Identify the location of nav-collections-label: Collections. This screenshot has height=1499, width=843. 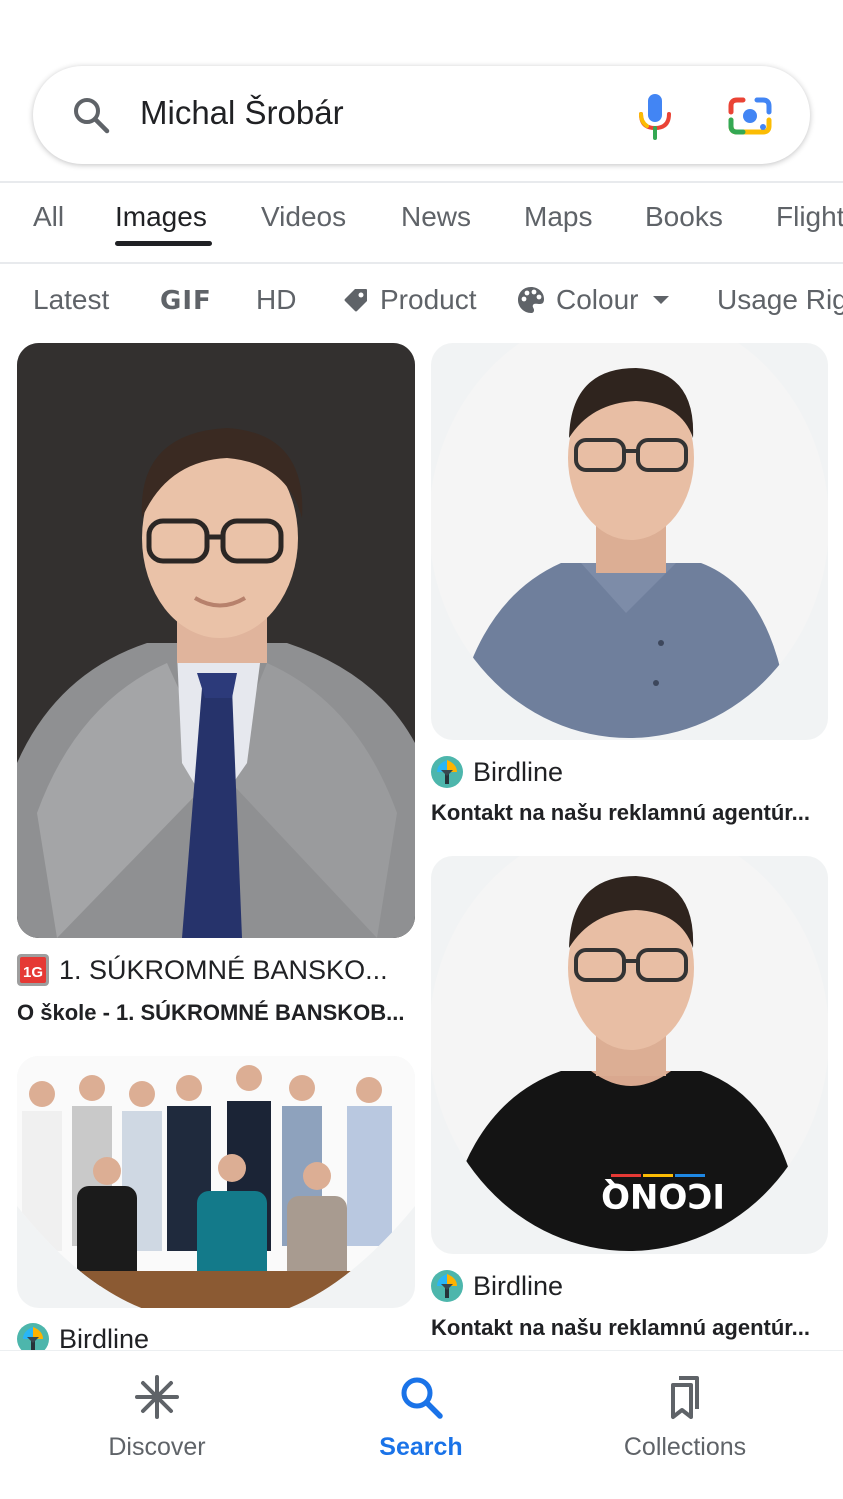
(685, 1447).